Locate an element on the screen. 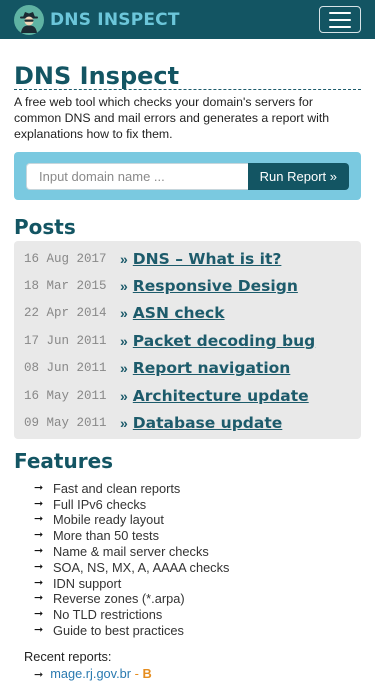 This screenshot has width=375, height=681. report-grade-badge: - B is located at coordinates (141, 673).